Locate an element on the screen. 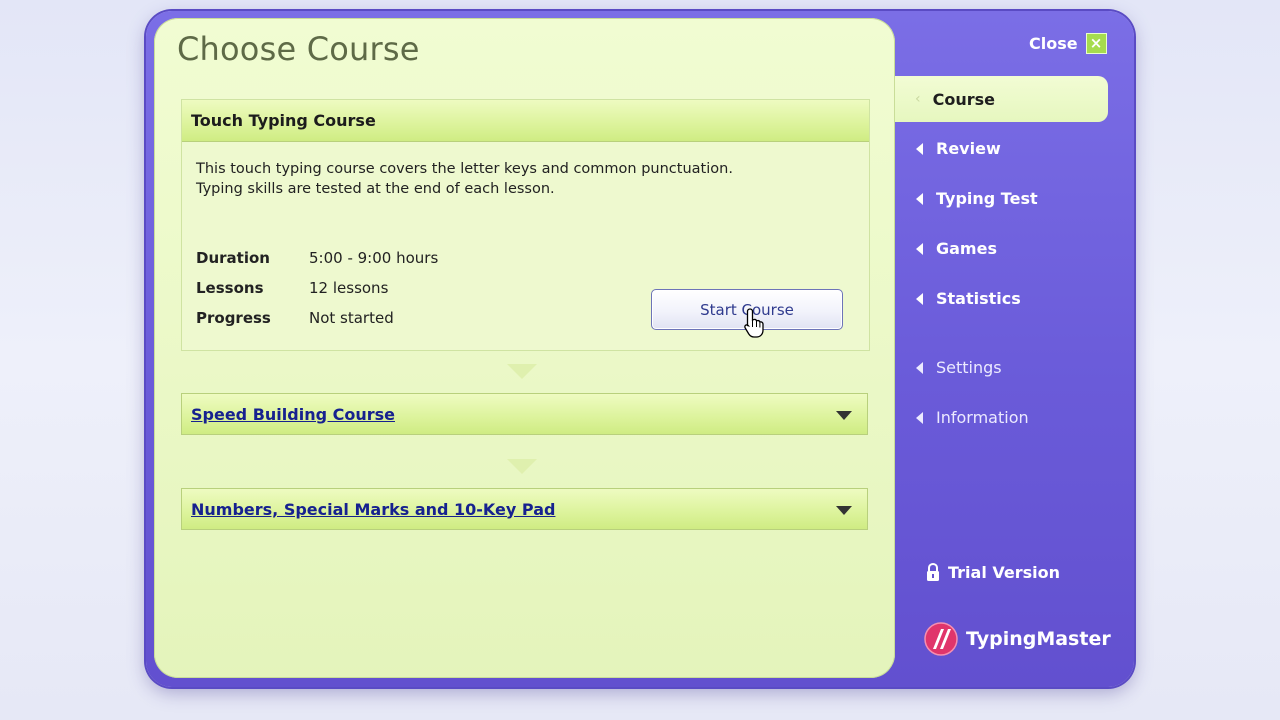  course-bar-numbers: Numbers, Special Marks and 10-Key Pad is located at coordinates (524, 509).